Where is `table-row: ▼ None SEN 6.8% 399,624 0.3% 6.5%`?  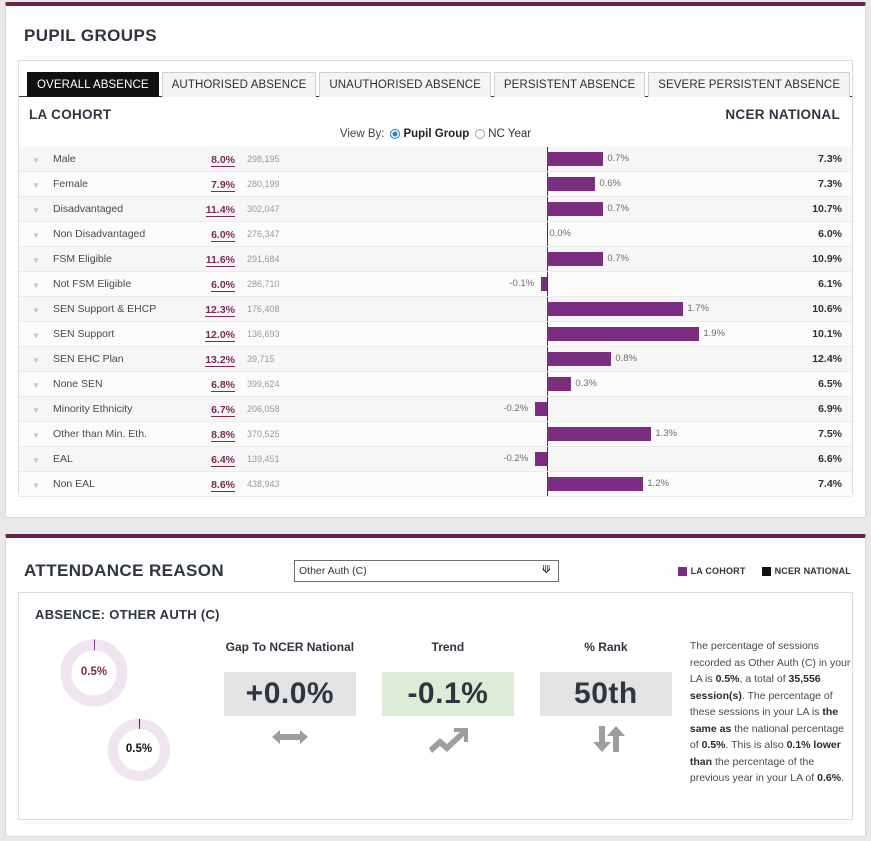 table-row: ▼ None SEN 6.8% 399,624 0.3% 6.5% is located at coordinates (435, 384).